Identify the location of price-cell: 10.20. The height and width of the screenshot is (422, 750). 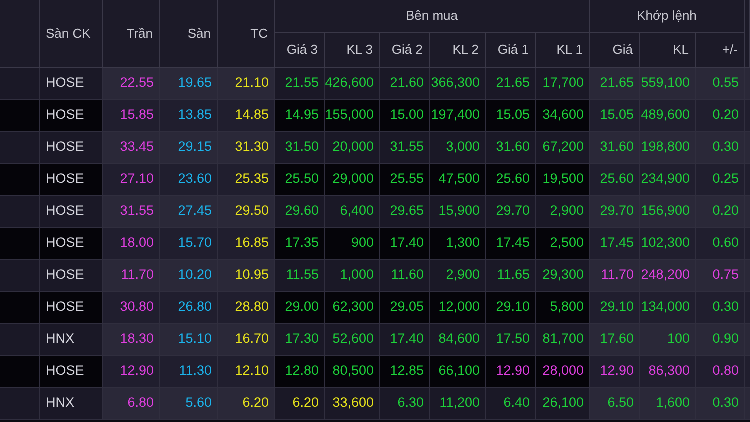
(189, 276).